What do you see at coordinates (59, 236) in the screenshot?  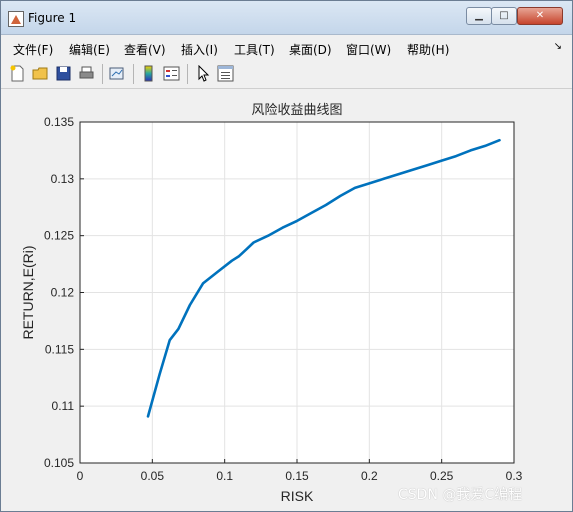 I see `y-tick-label: 0.125` at bounding box center [59, 236].